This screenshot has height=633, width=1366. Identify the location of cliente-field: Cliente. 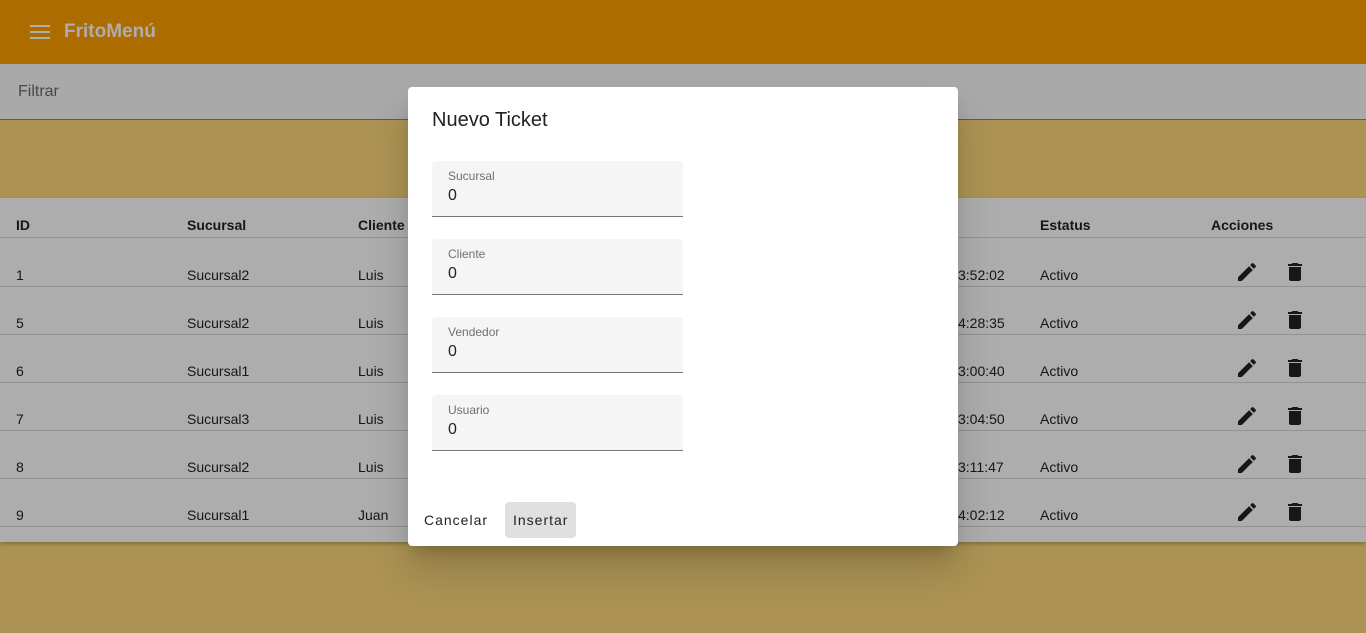
(557, 267).